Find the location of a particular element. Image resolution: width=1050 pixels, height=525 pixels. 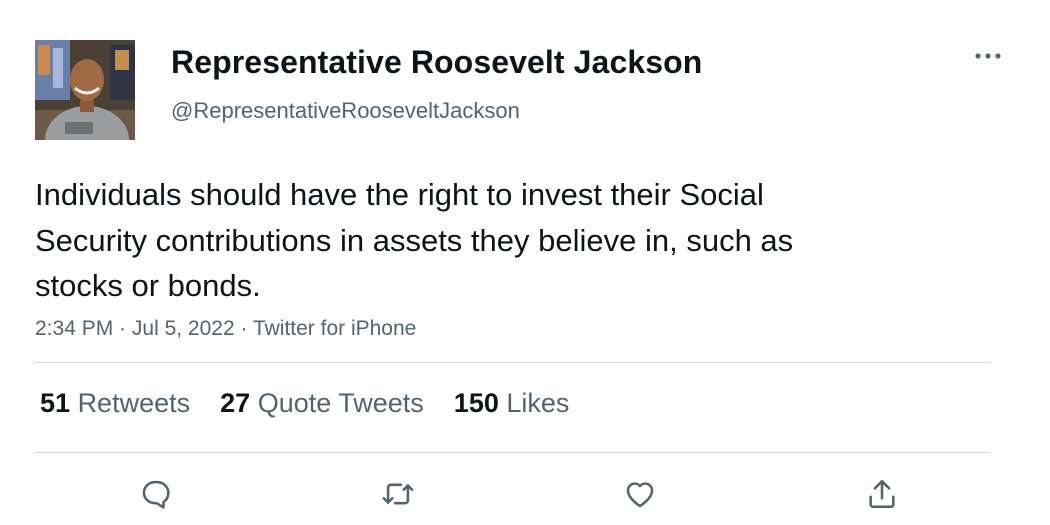

like-button is located at coordinates (640, 494).